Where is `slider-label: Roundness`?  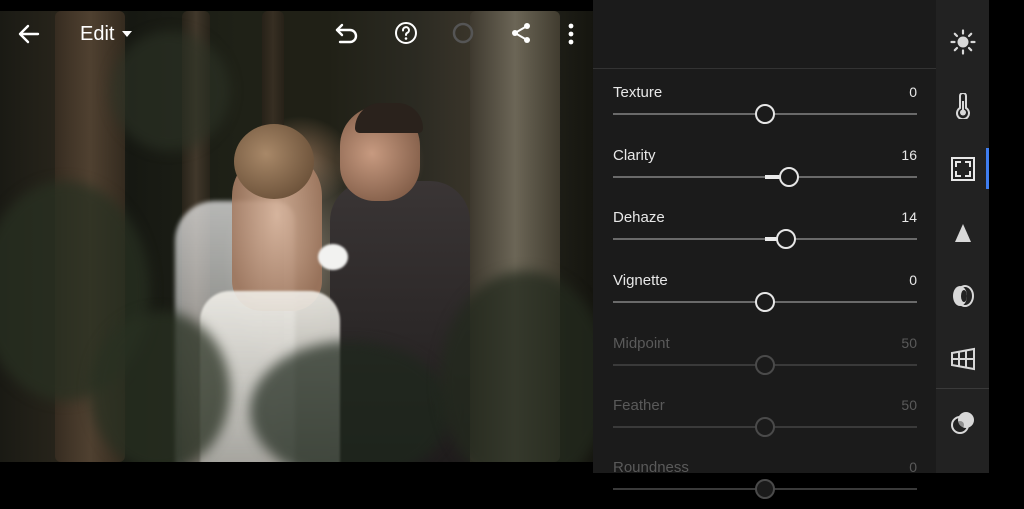
slider-label: Roundness is located at coordinates (651, 467).